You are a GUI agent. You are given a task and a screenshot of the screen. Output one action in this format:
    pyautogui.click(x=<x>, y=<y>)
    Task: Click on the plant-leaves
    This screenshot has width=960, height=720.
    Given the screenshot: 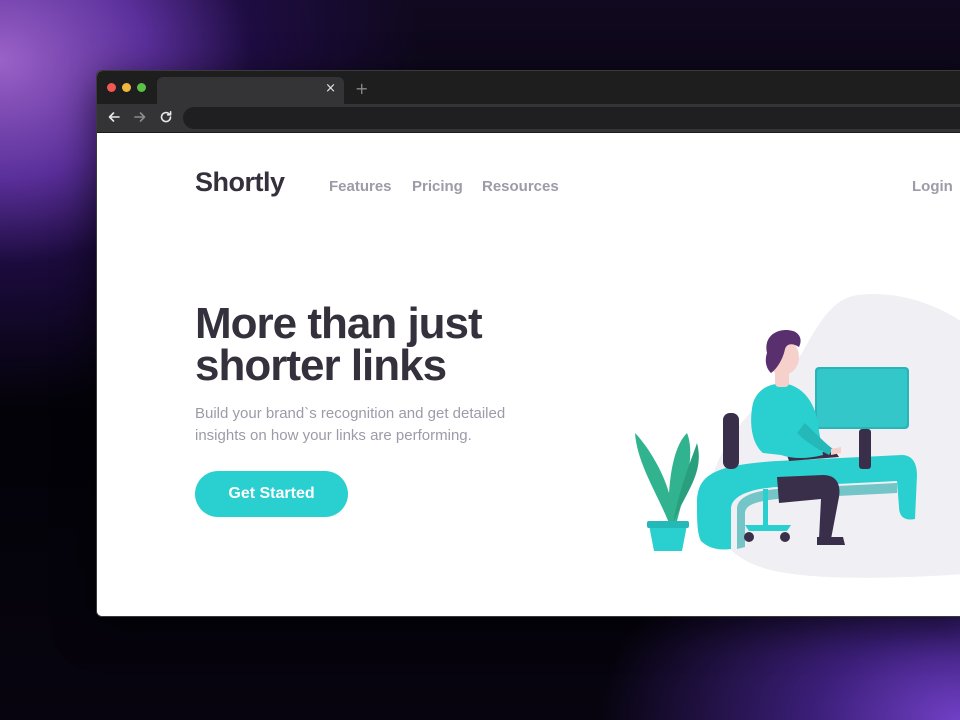 What is the action you would take?
    pyautogui.click(x=663, y=478)
    